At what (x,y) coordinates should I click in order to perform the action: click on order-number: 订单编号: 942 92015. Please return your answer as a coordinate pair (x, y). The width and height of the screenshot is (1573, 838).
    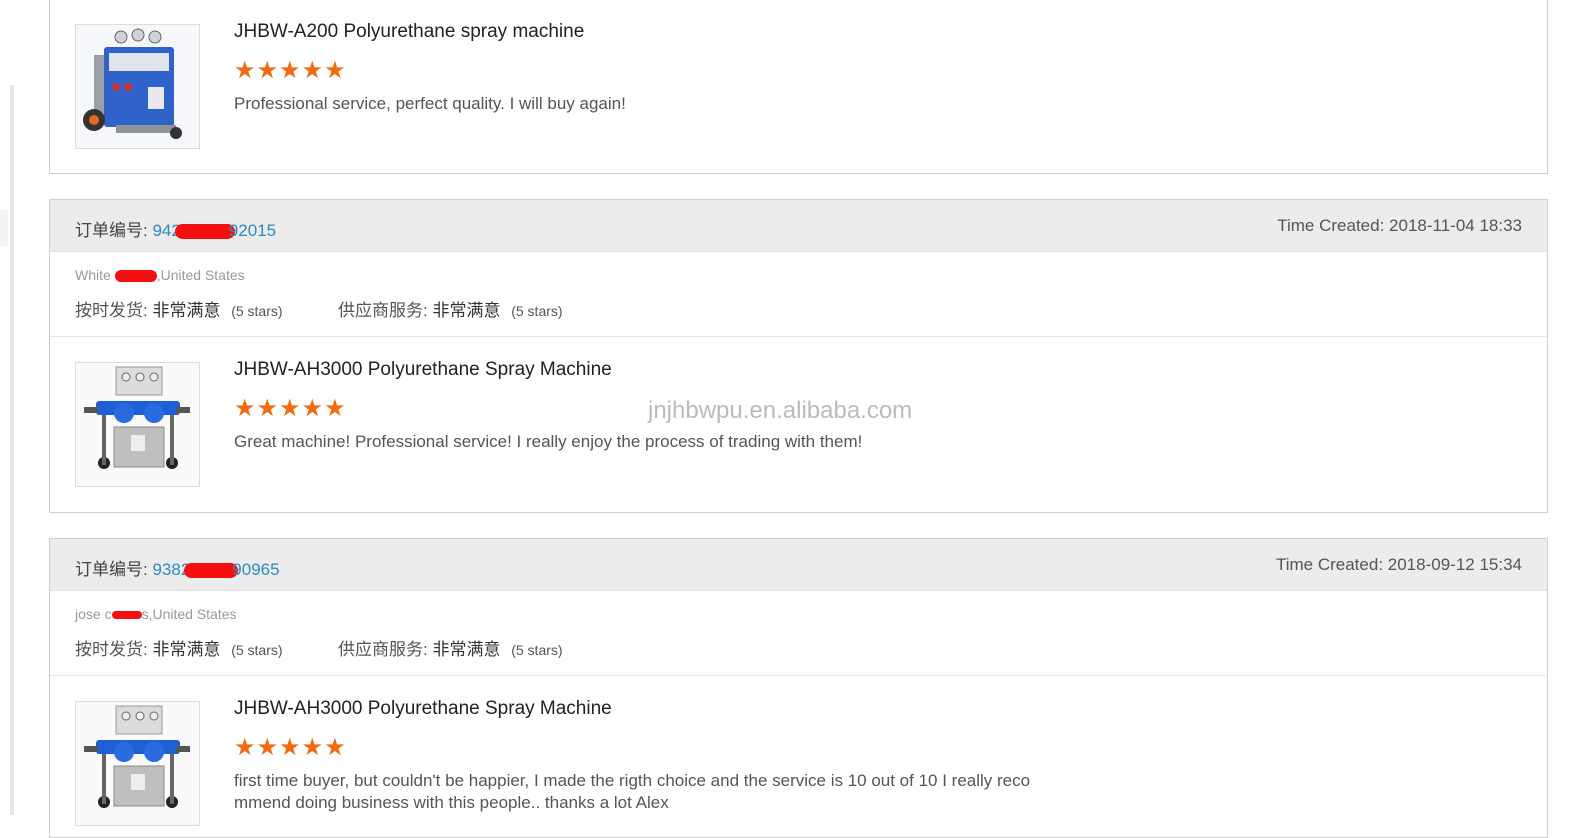
    Looking at the image, I should click on (175, 228).